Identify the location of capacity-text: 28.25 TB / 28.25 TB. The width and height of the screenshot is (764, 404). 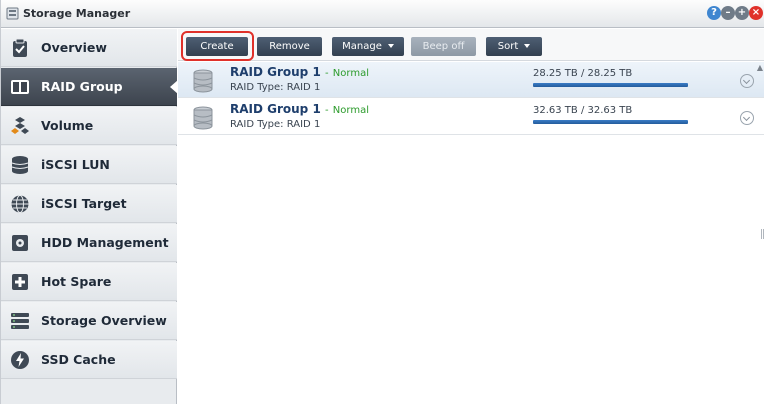
(583, 73).